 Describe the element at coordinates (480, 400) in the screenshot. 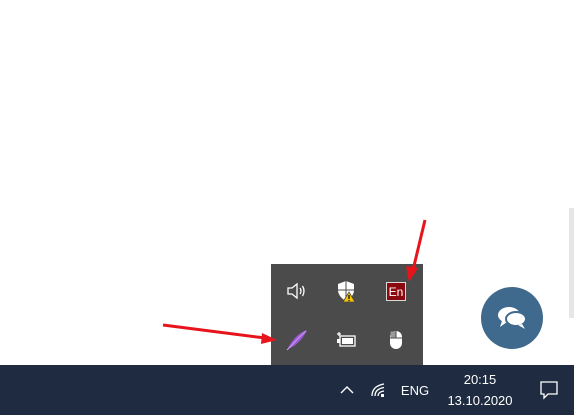

I see `clock-date: 13.10.2020` at that location.